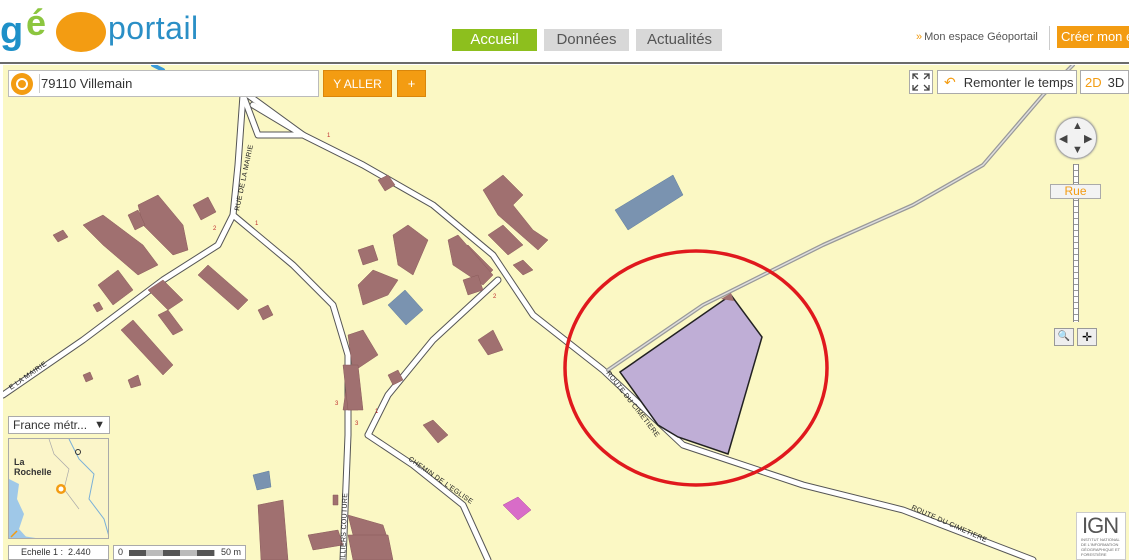  What do you see at coordinates (1116, 82) in the screenshot?
I see `mode-3d-button: 3D` at bounding box center [1116, 82].